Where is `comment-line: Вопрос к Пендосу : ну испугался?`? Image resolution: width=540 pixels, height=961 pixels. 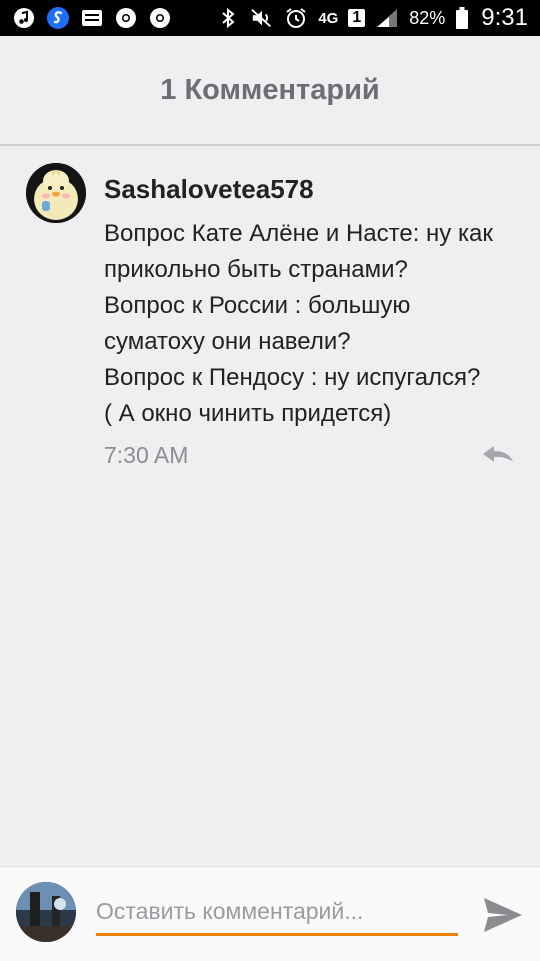 comment-line: Вопрос к Пендосу : ну испугался? is located at coordinates (292, 377).